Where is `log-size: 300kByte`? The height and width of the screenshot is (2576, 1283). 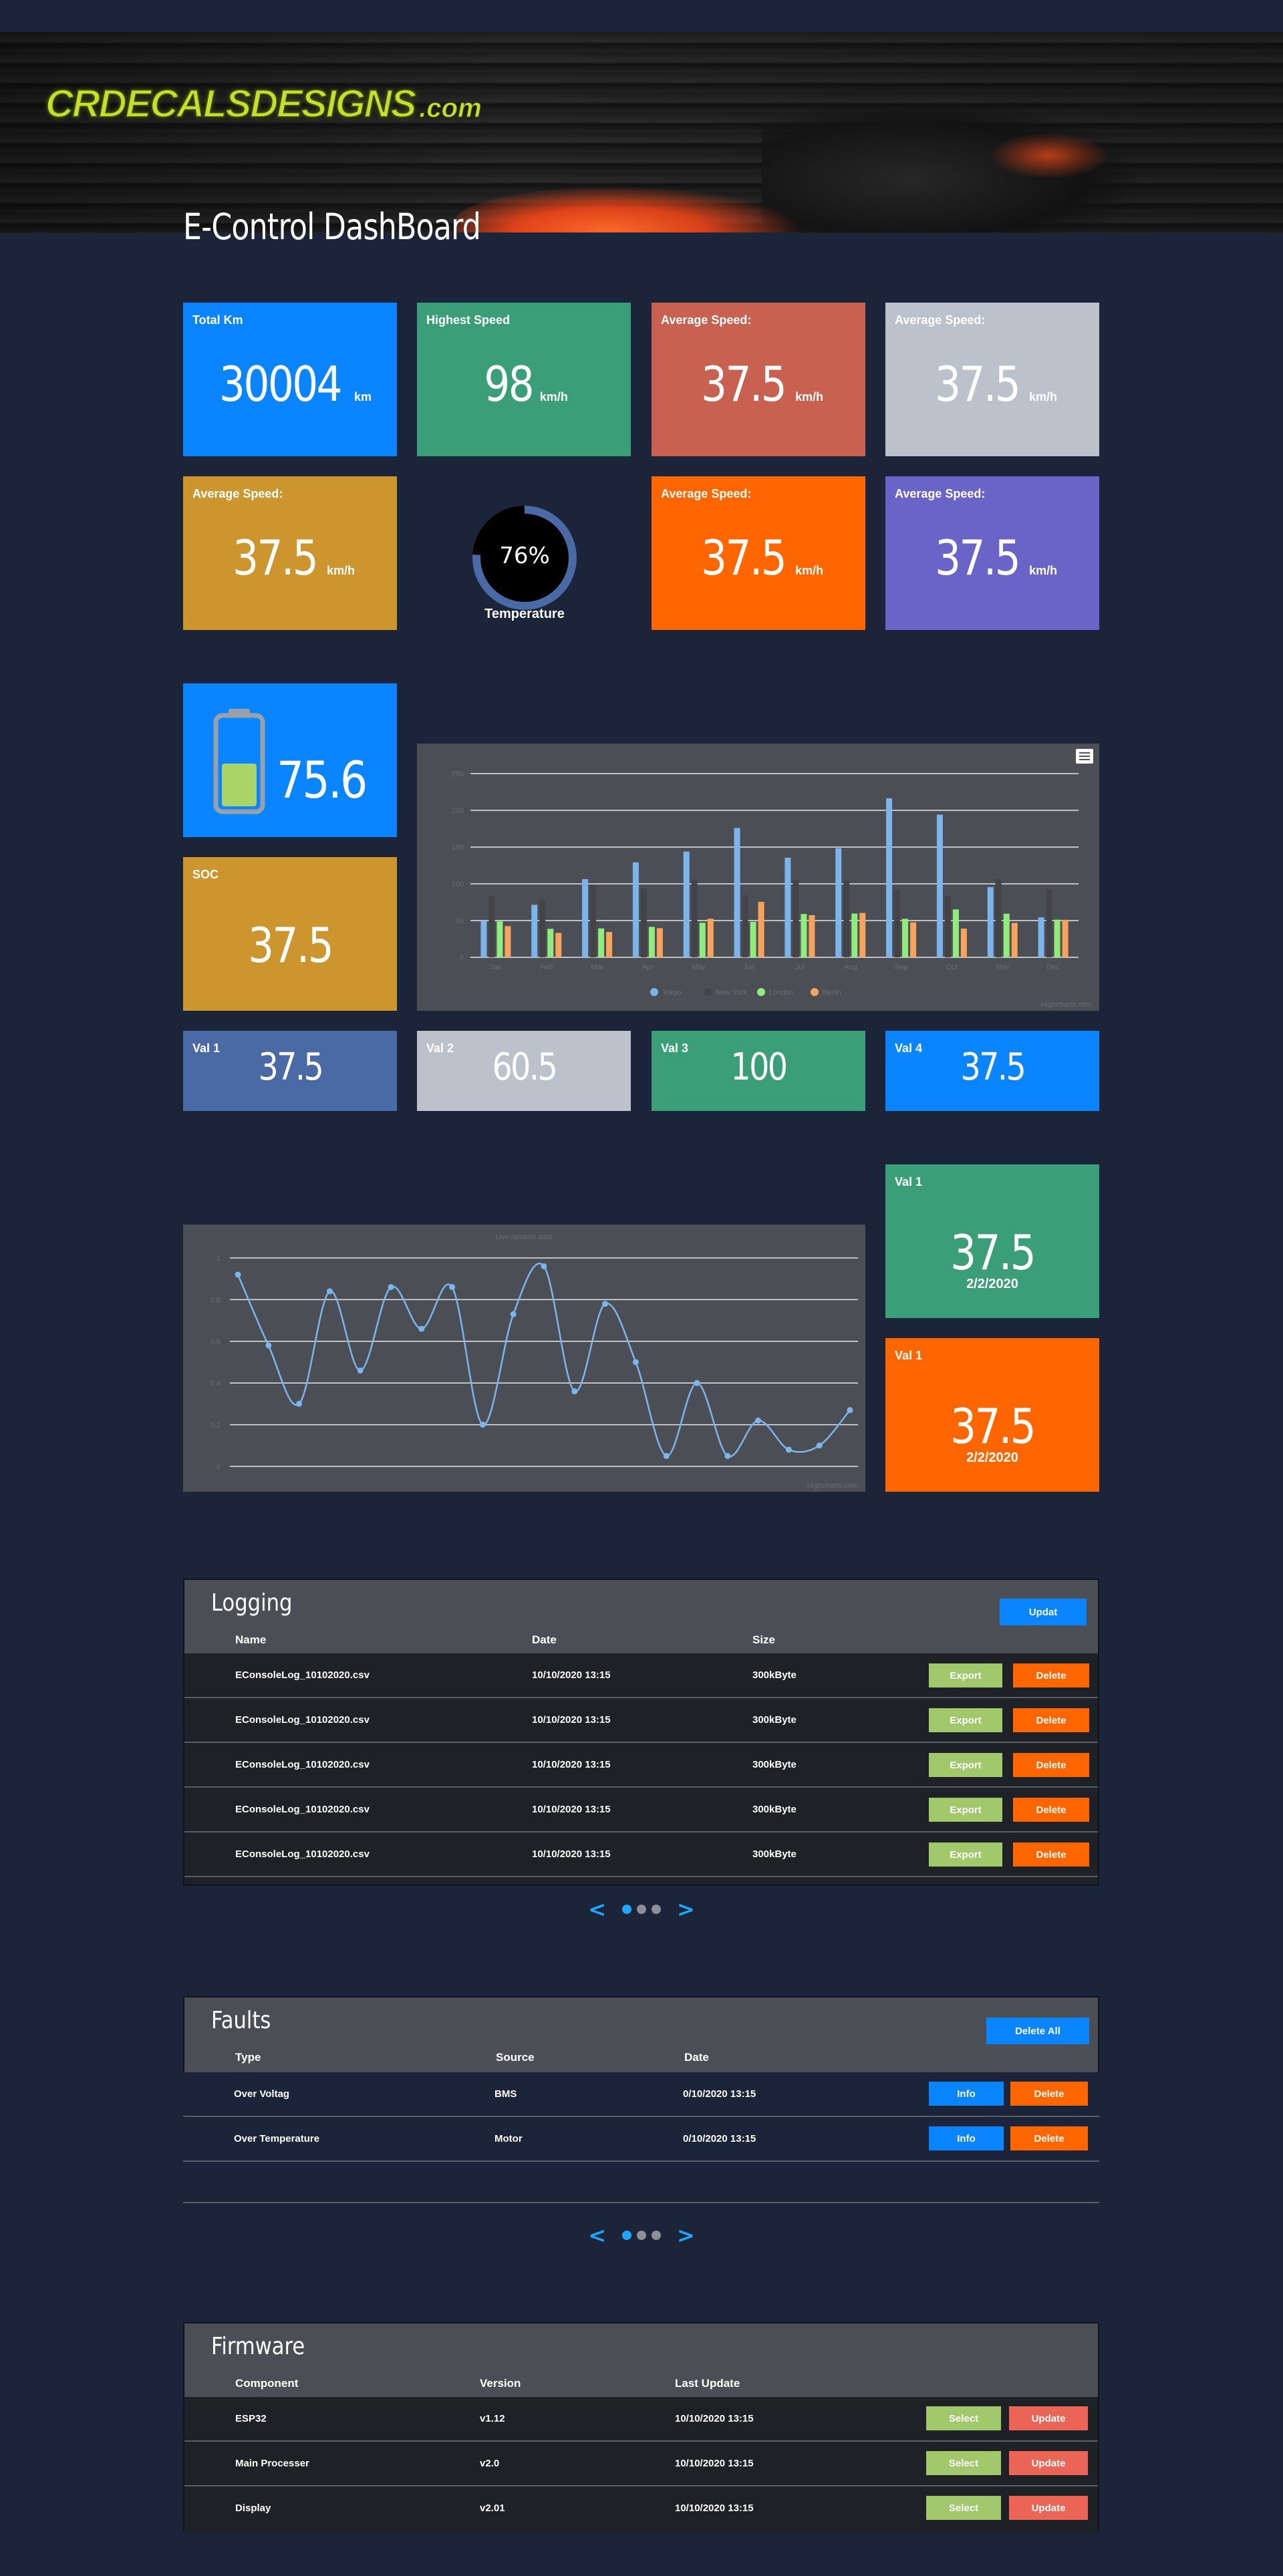
log-size: 300kByte is located at coordinates (774, 1809).